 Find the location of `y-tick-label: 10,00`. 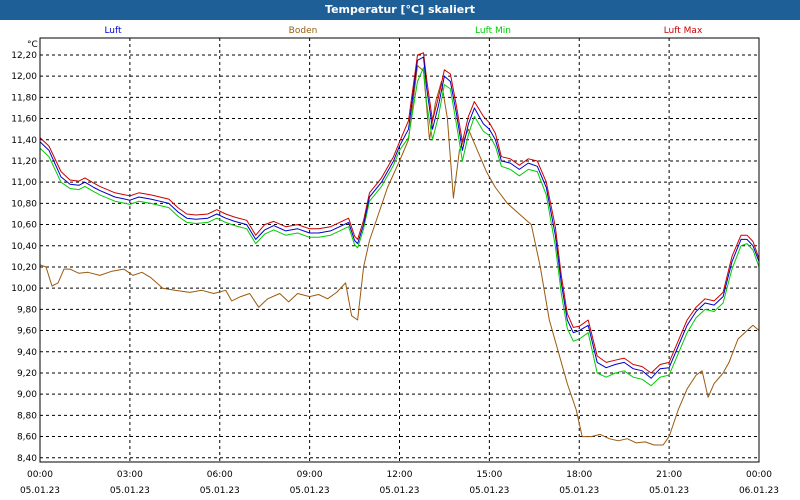

y-tick-label: 10,00 is located at coordinates (24, 289).